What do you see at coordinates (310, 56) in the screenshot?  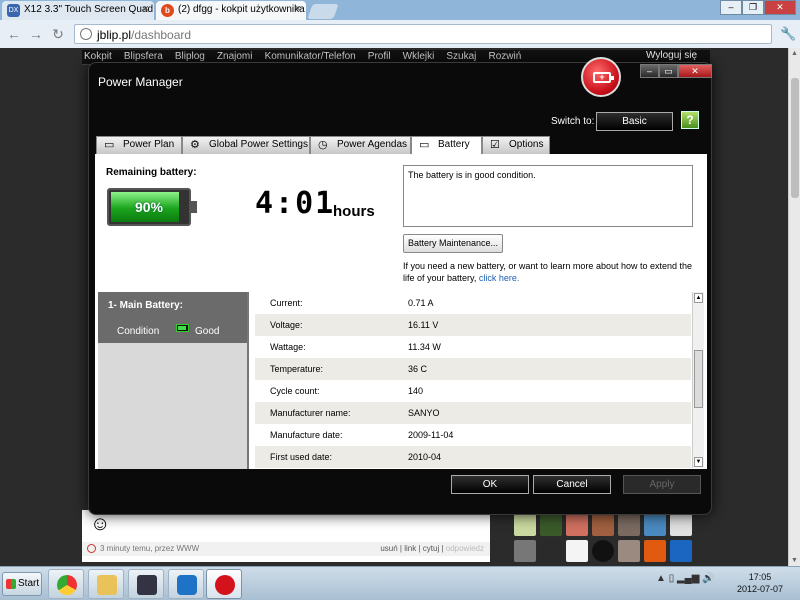 I see `nav-komunikator: Komunikator/Telefon` at bounding box center [310, 56].